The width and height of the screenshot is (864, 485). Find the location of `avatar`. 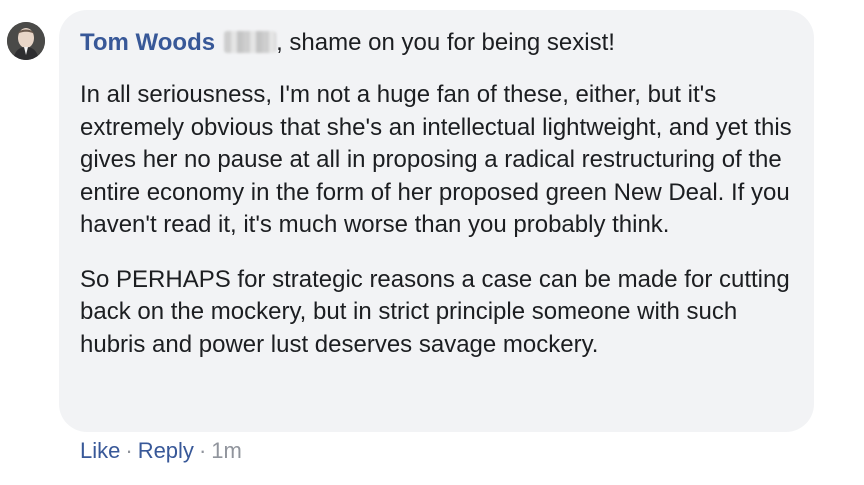

avatar is located at coordinates (26, 41).